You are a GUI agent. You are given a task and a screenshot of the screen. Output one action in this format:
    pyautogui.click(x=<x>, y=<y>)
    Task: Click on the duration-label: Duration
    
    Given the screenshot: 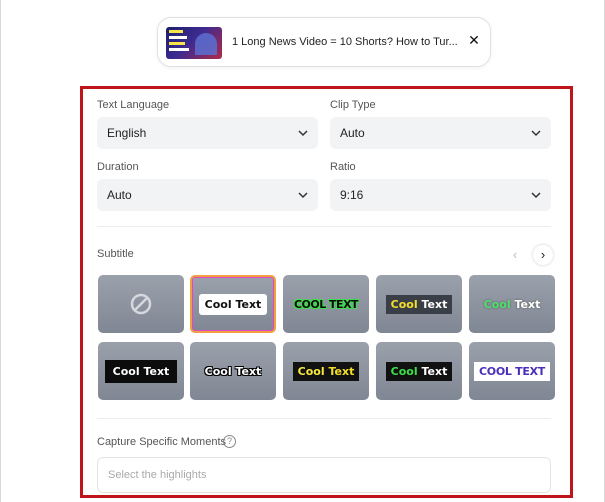 What is the action you would take?
    pyautogui.click(x=118, y=167)
    